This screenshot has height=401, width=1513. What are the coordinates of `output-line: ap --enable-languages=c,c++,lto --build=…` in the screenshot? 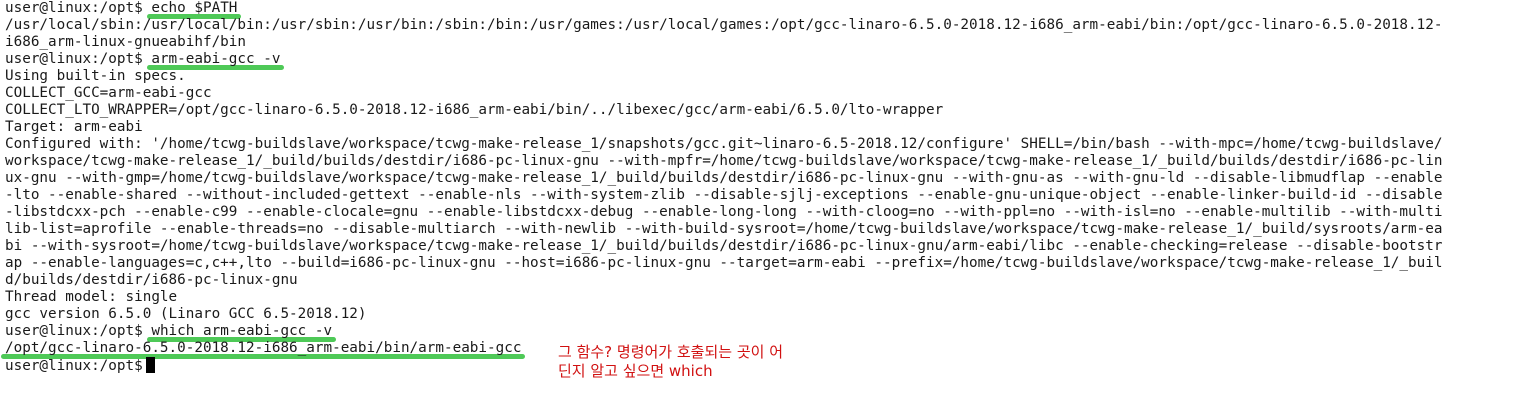 It's located at (724, 263).